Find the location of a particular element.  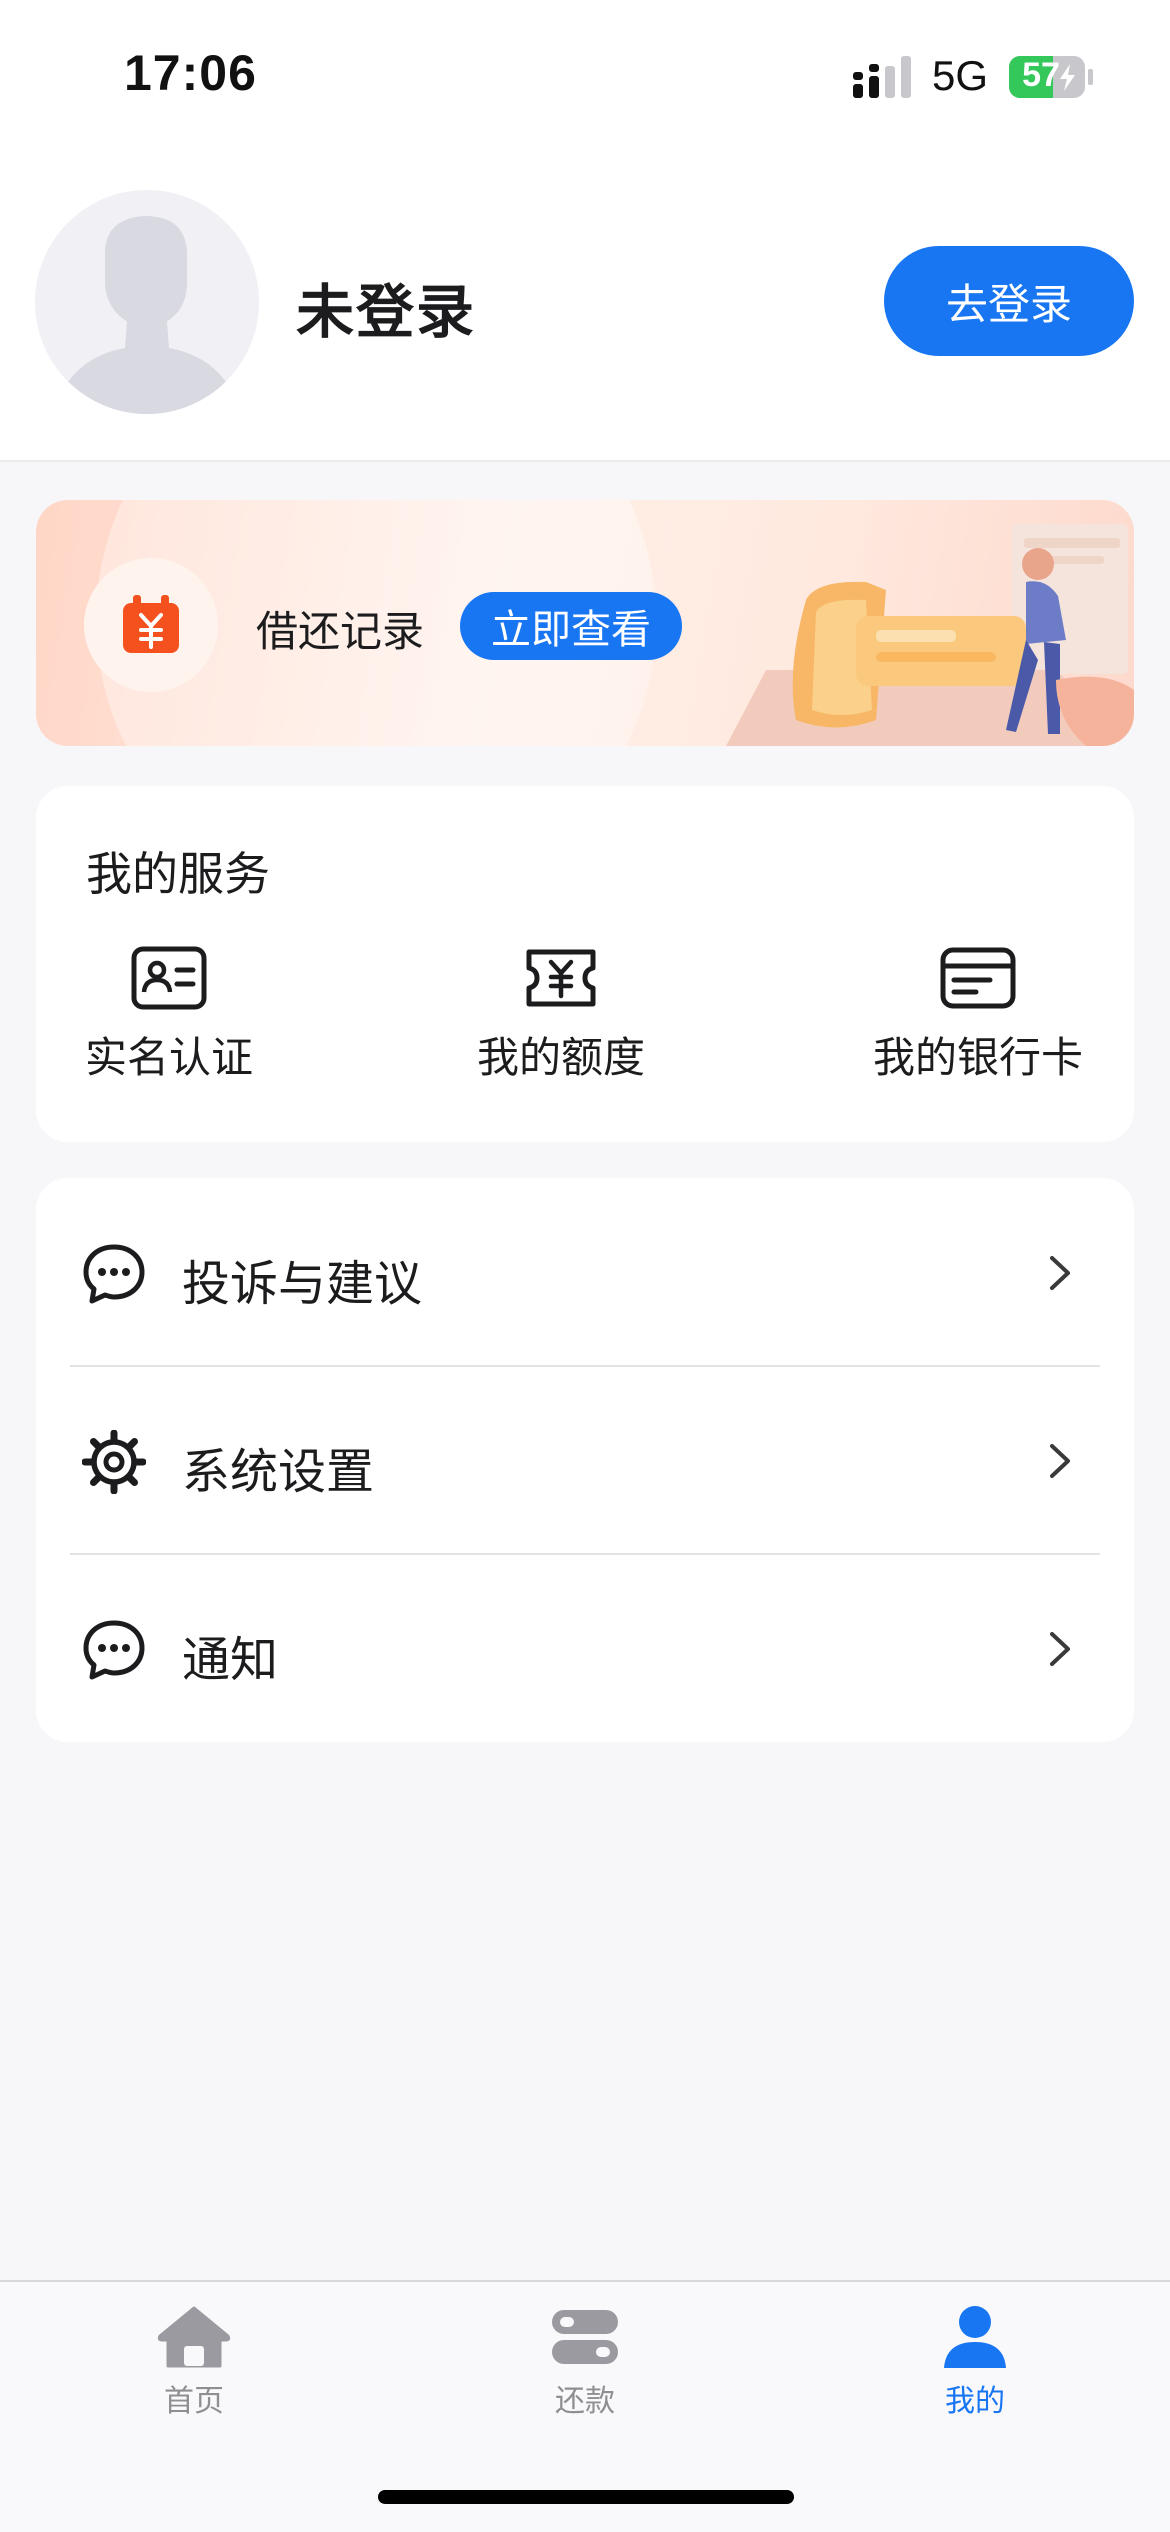

menu-label: 系统设置 is located at coordinates (278, 1472).